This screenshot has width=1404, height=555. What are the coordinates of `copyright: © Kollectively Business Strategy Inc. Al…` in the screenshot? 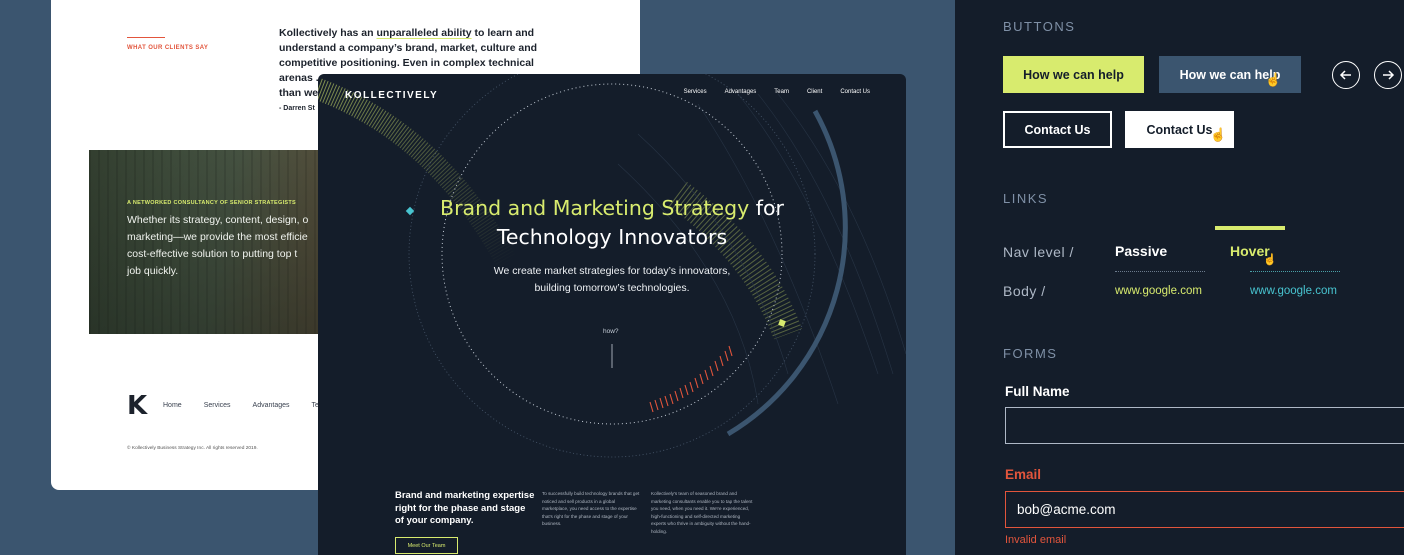 It's located at (192, 448).